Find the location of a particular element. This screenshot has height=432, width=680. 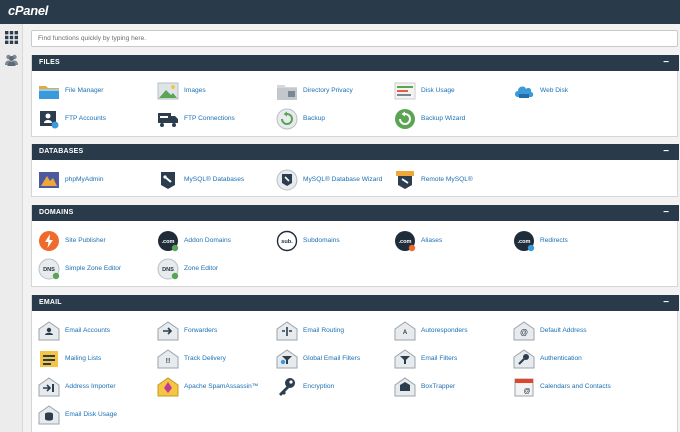

item-remote-mysql: Remote MySQL® is located at coordinates (453, 180).